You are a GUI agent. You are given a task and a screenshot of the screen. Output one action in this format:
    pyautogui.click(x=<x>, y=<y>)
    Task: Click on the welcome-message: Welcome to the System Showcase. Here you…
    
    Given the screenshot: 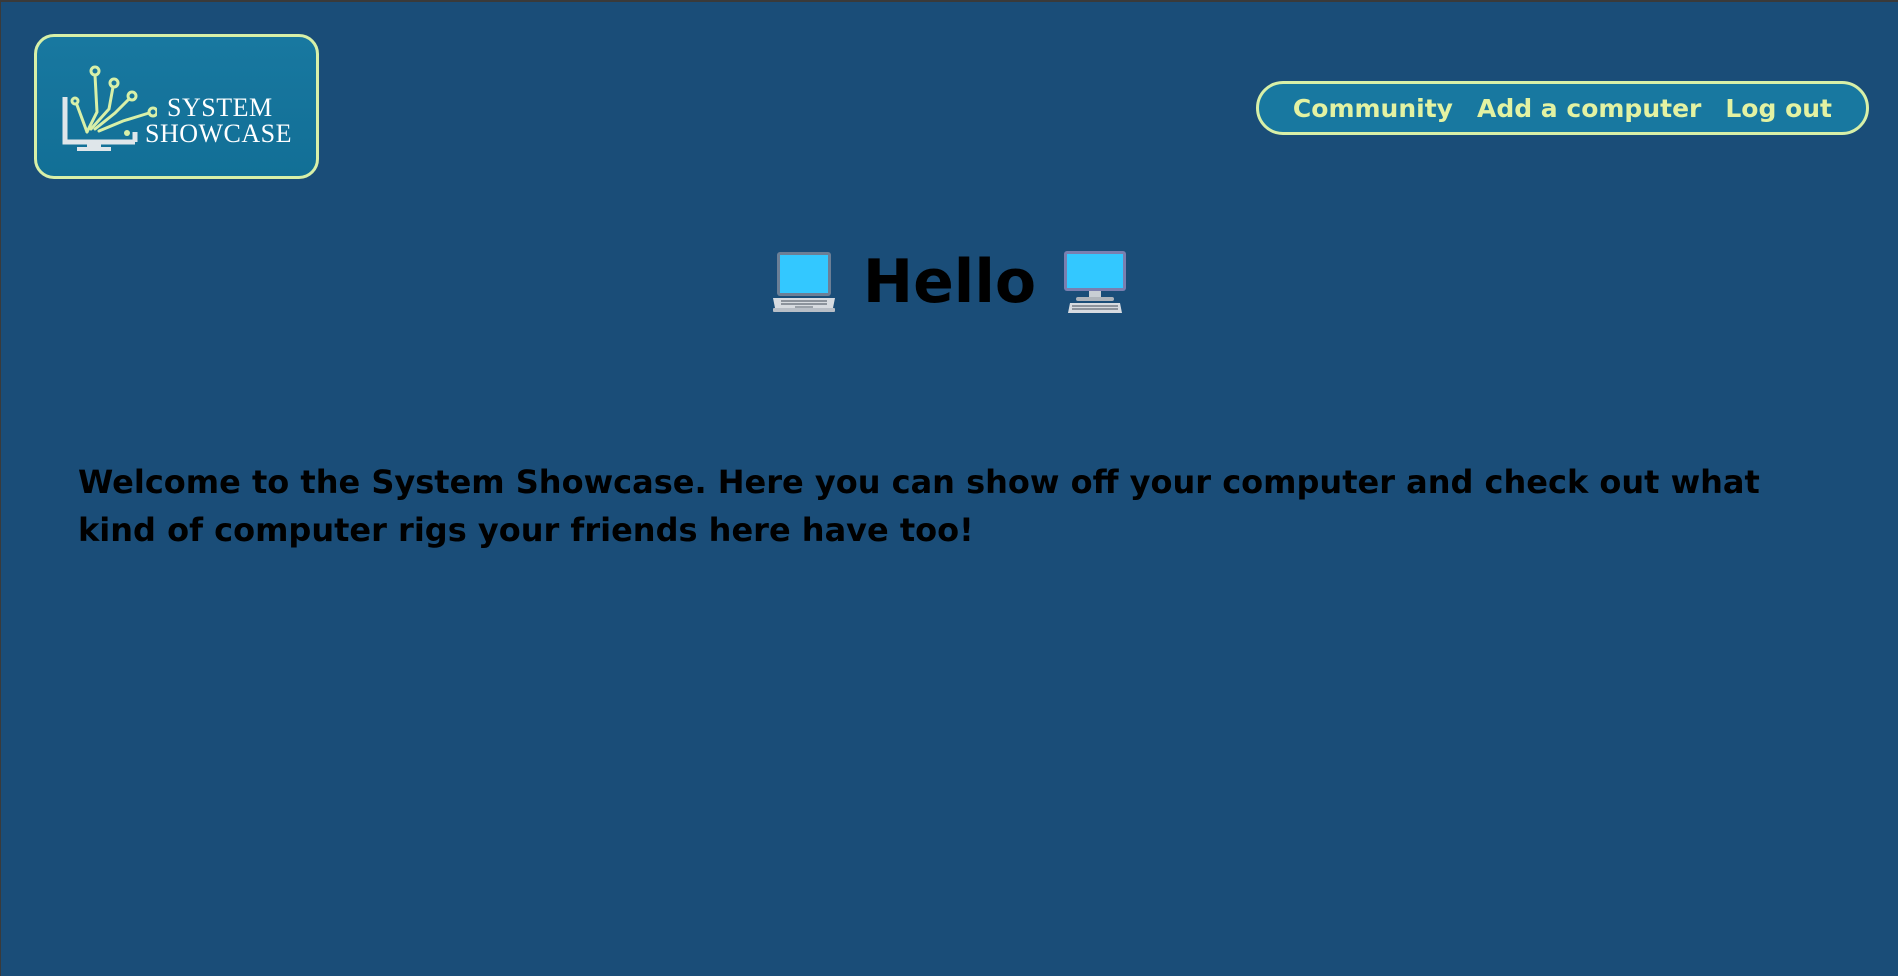 What is the action you would take?
    pyautogui.click(x=919, y=506)
    